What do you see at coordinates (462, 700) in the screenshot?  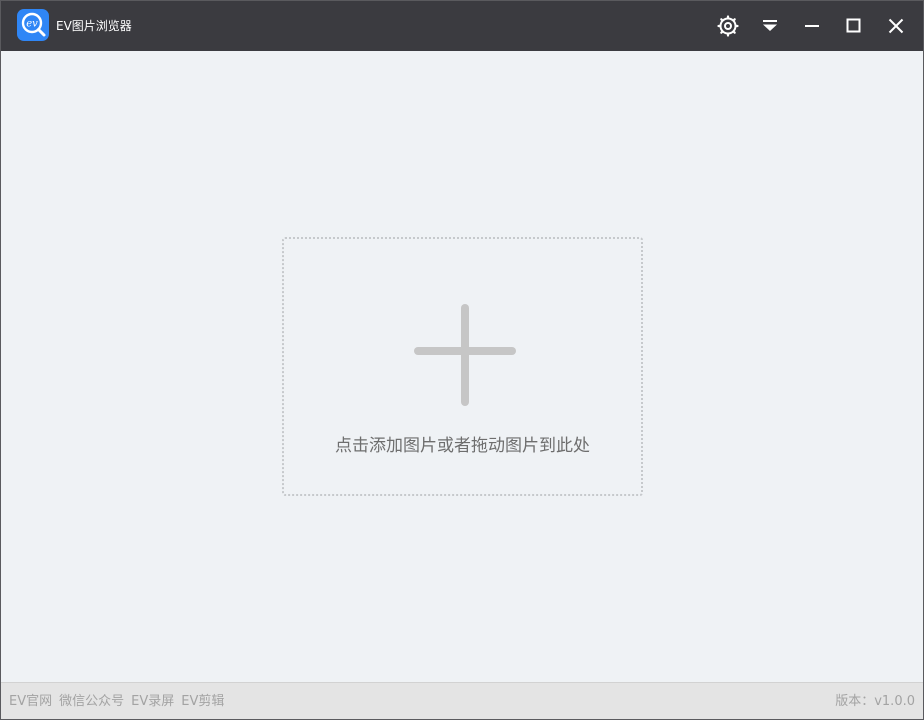 I see `footer-bar: EV官网 微信公众号 EV录屏 EV剪辑 版本：v1.0.0` at bounding box center [462, 700].